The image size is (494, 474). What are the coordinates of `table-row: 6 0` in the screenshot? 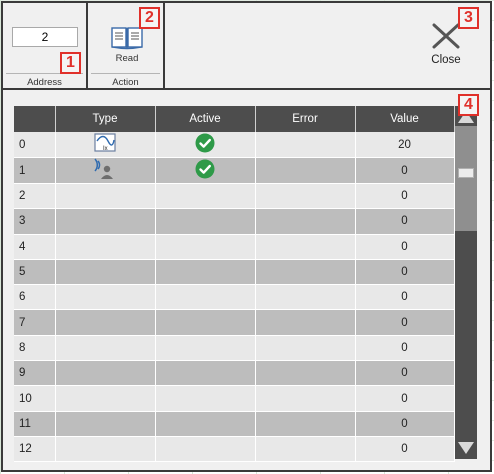 It's located at (234, 297).